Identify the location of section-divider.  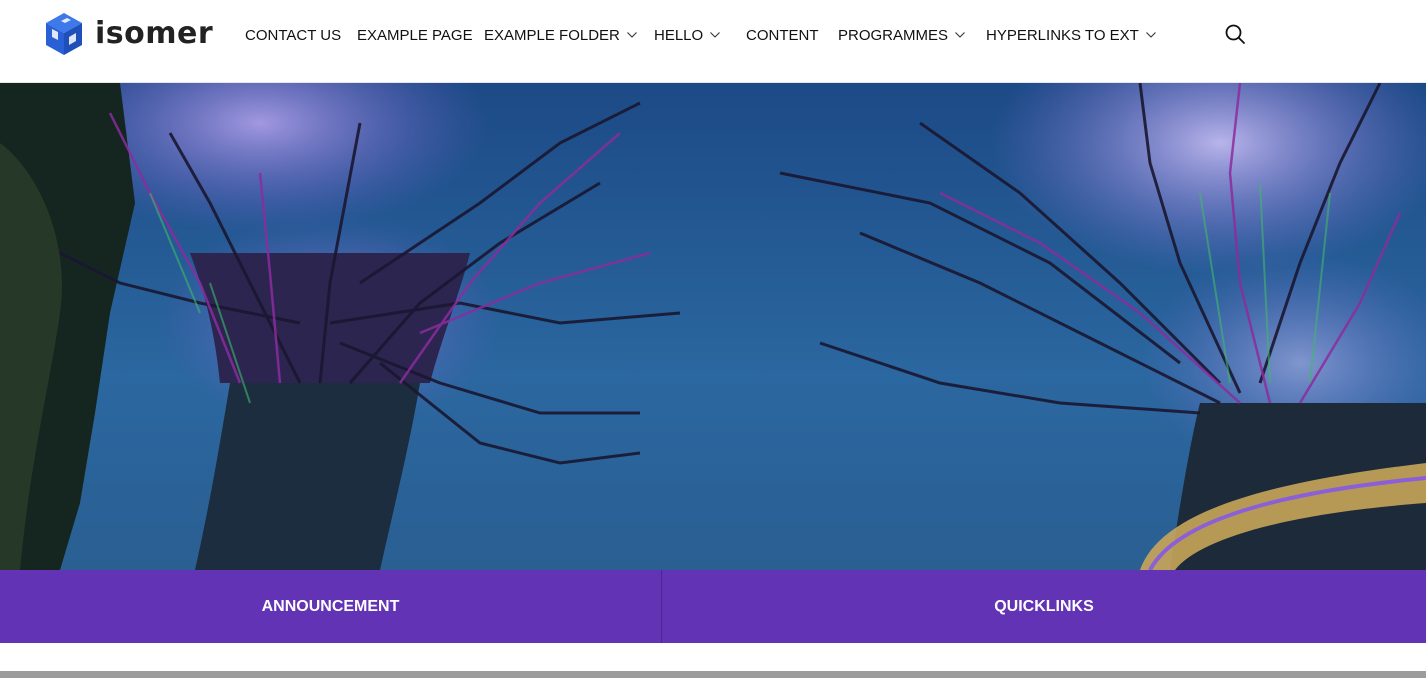
(713, 674).